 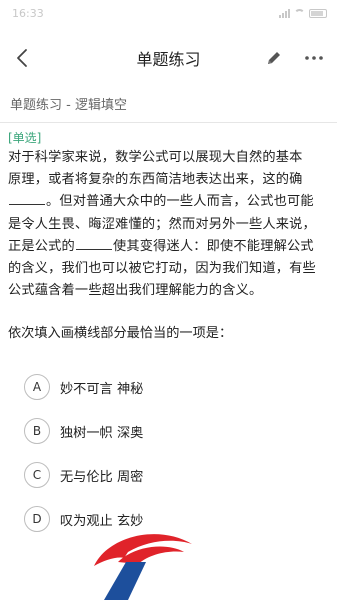 I want to click on option-letter: A, so click(x=37, y=387).